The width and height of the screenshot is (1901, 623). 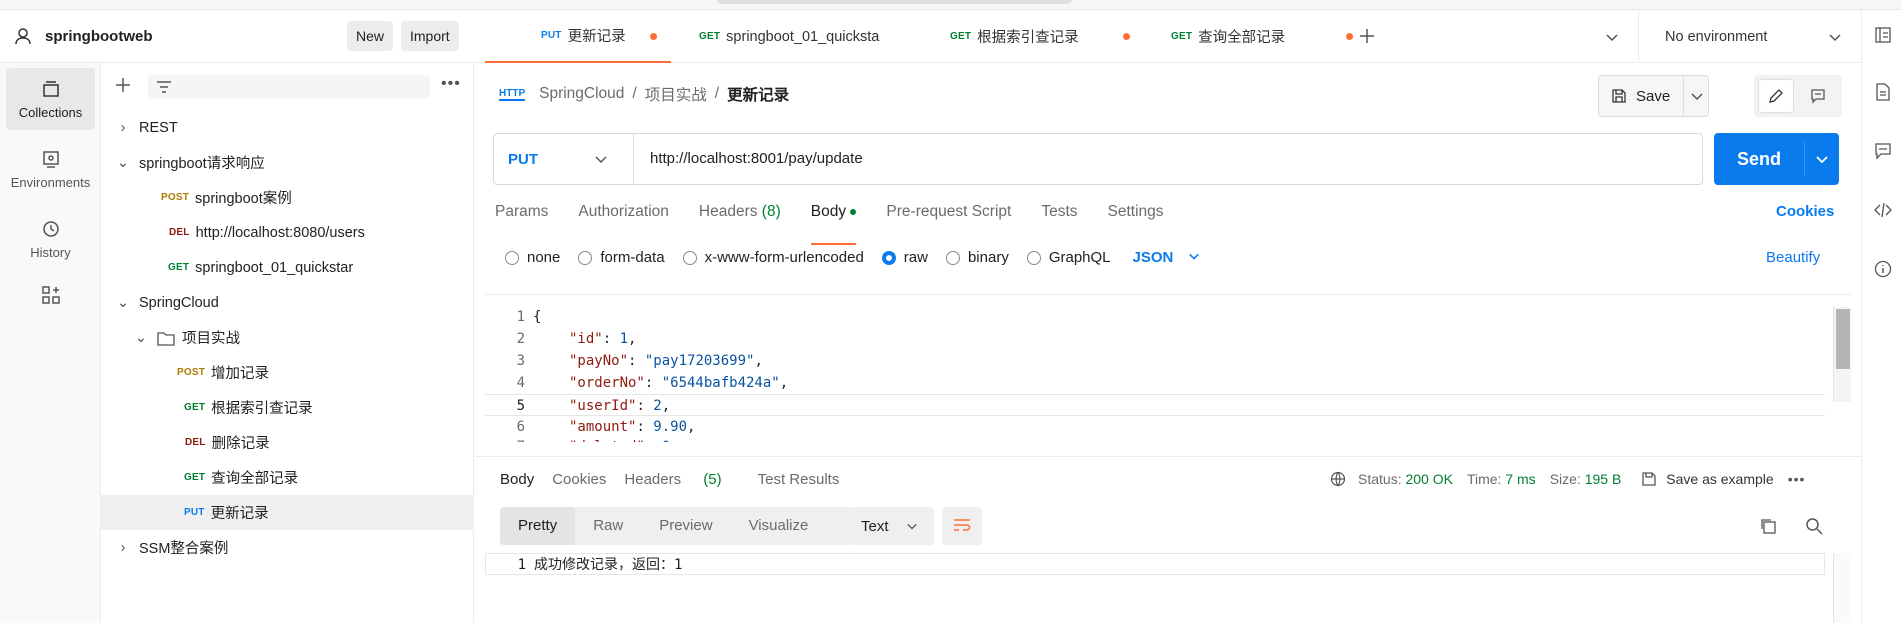 I want to click on wrap-lines-button, so click(x=962, y=526).